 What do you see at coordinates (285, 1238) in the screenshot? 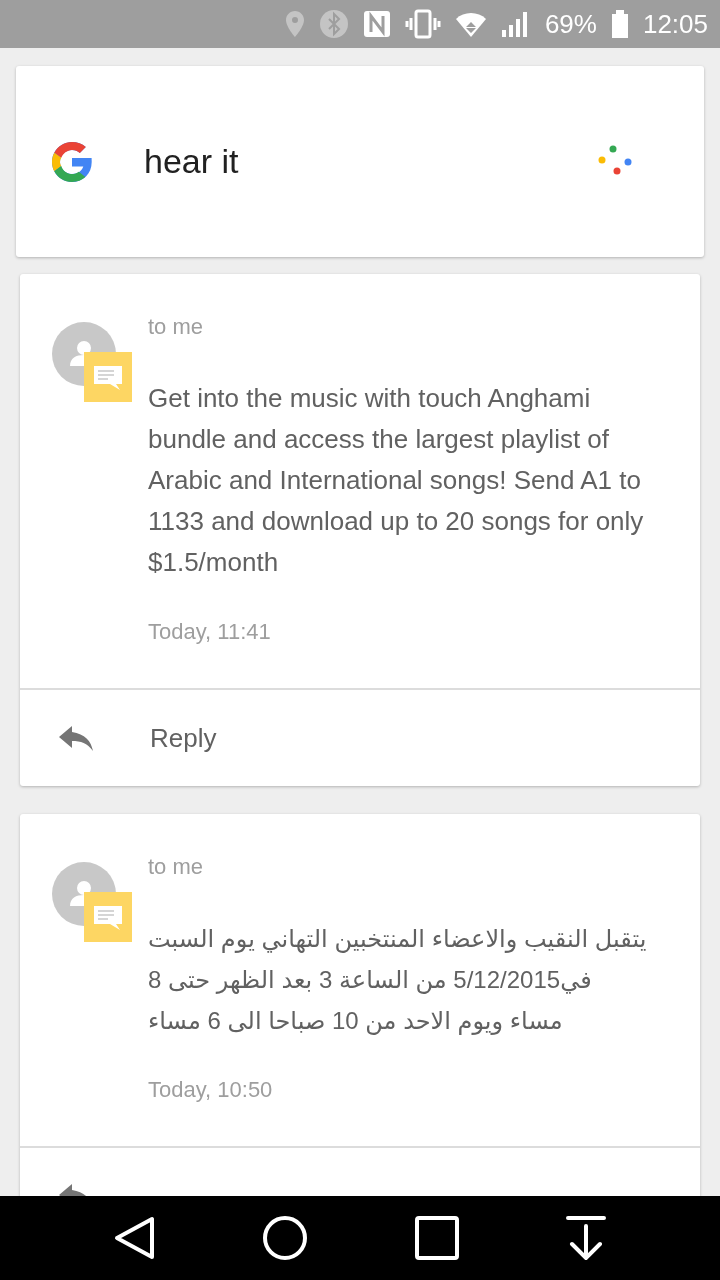
I see `home-icon` at bounding box center [285, 1238].